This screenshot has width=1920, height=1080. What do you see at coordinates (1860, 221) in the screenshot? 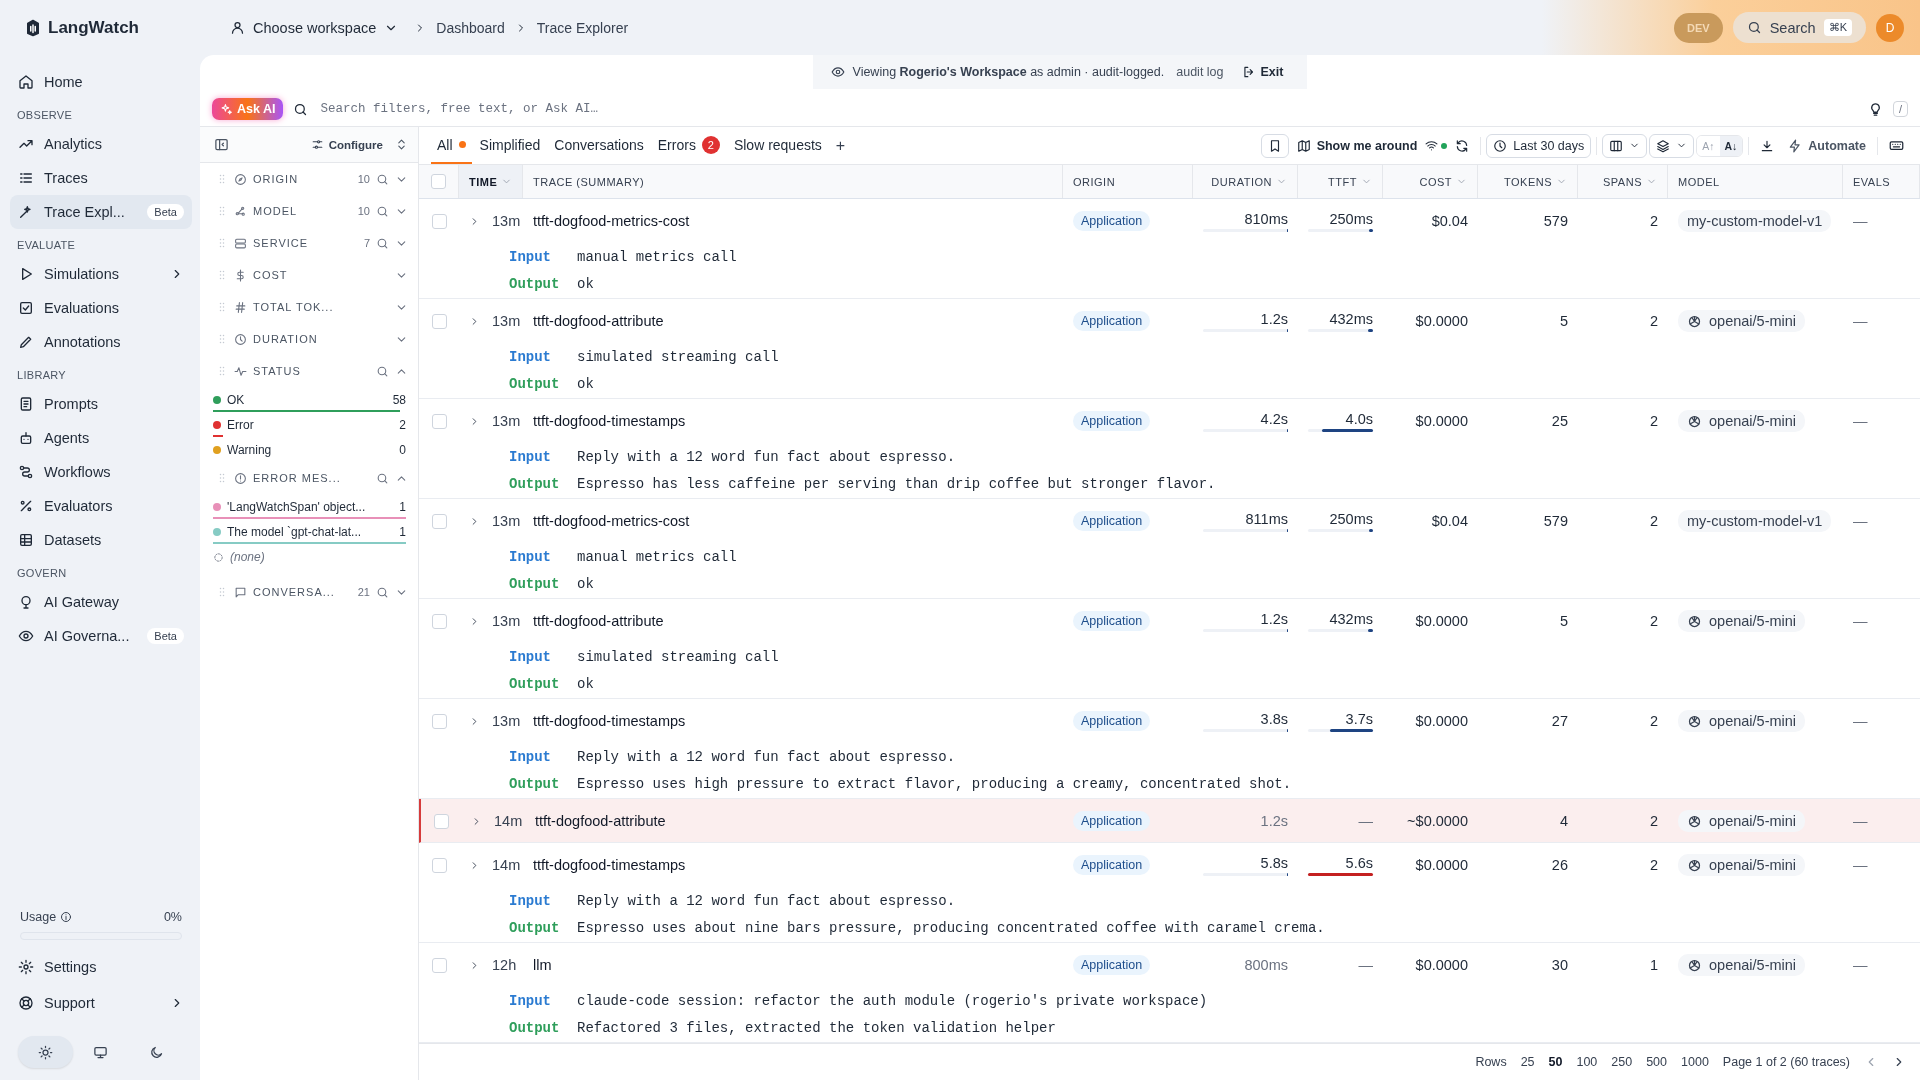
I see `evals-cell: —` at bounding box center [1860, 221].